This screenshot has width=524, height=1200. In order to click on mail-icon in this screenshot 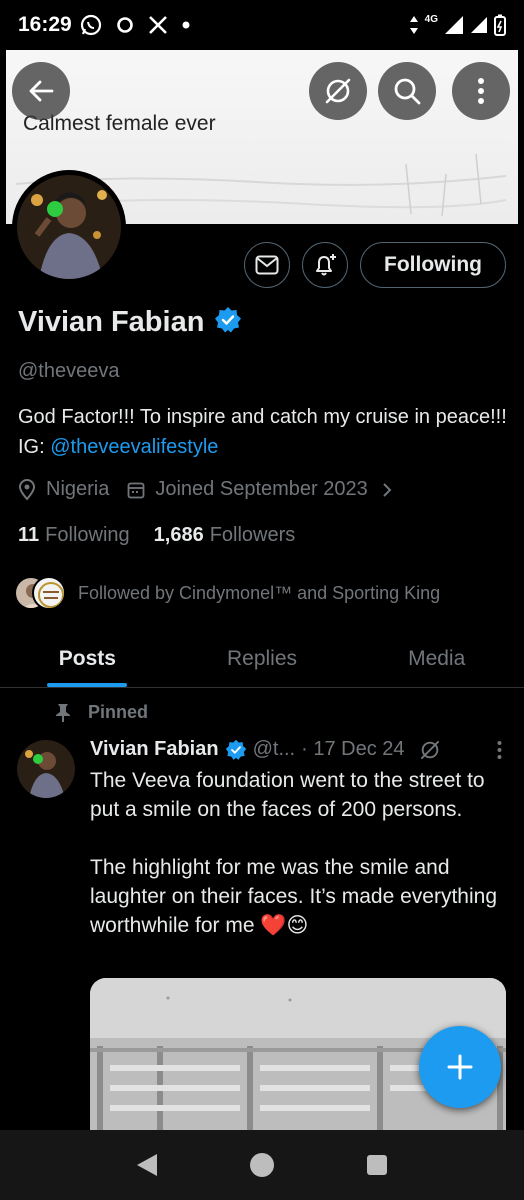, I will do `click(267, 265)`.